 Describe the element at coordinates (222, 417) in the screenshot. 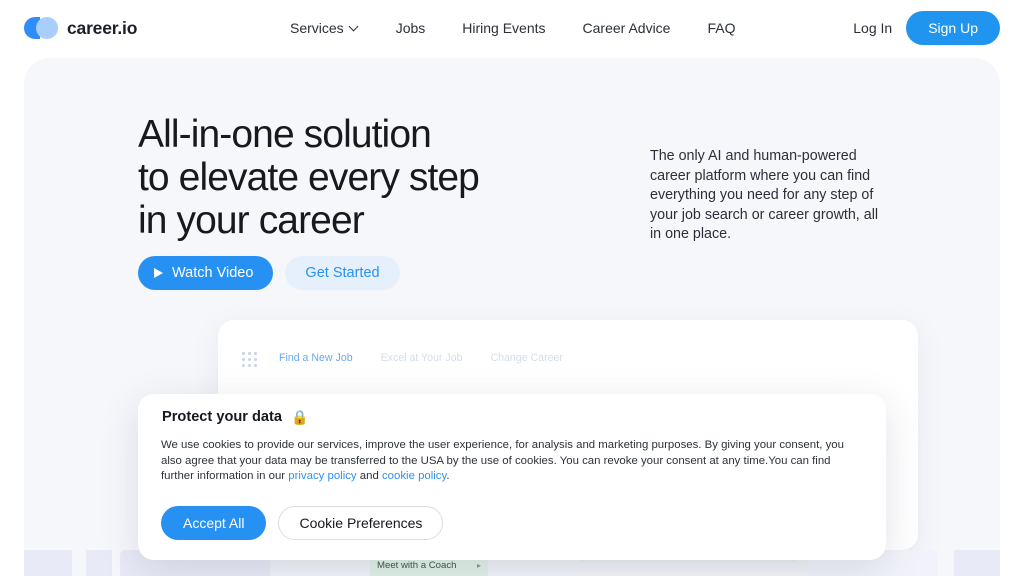

I see `cookie-title-text: Protect your data` at that location.